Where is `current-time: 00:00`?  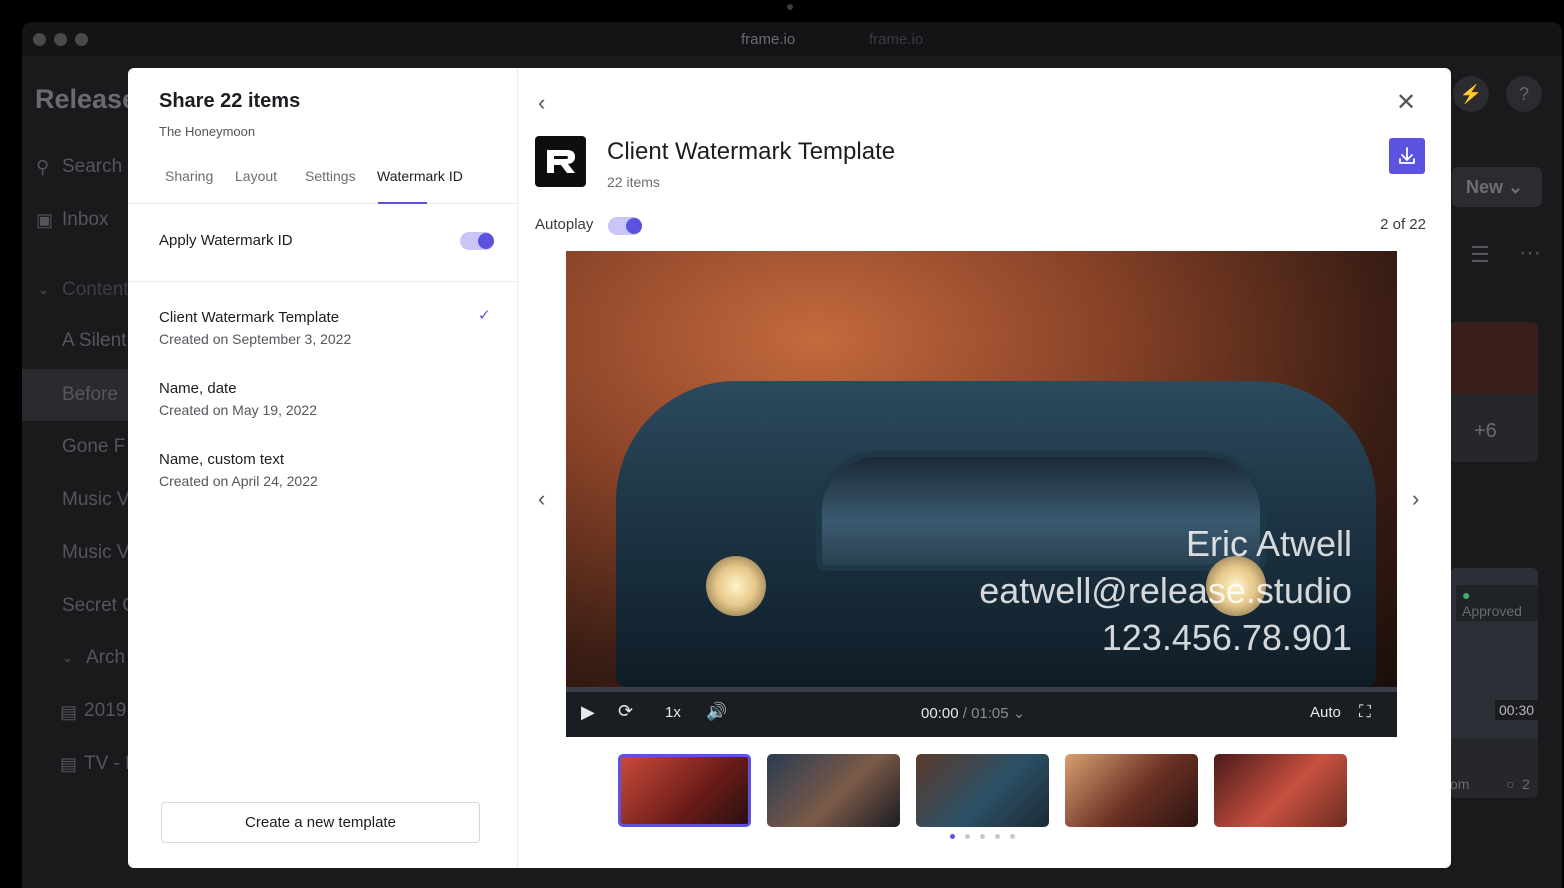
current-time: 00:00 is located at coordinates (940, 713).